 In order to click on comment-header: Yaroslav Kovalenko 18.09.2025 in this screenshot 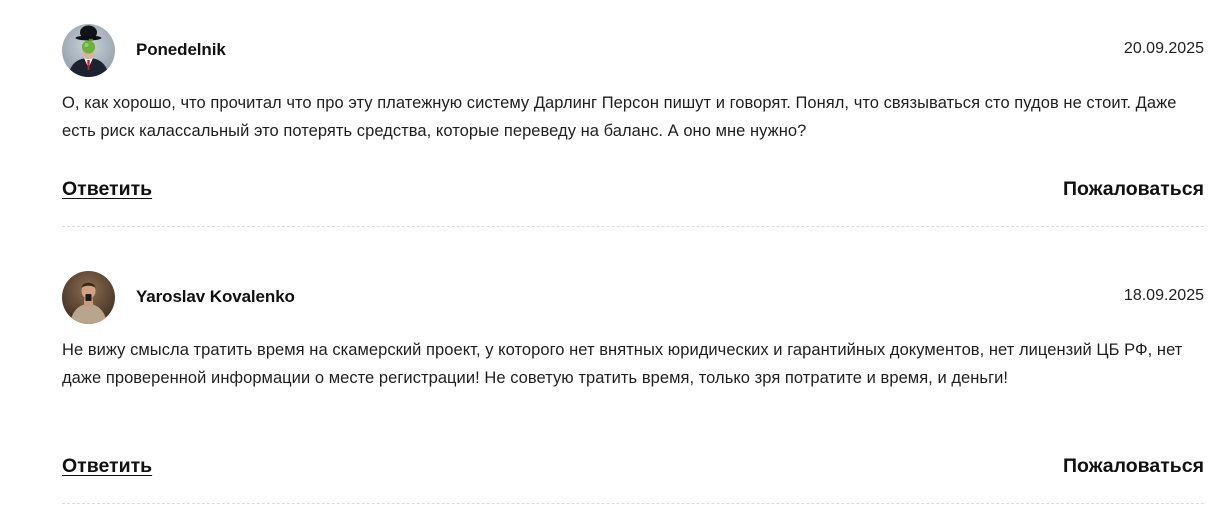, I will do `click(633, 298)`.